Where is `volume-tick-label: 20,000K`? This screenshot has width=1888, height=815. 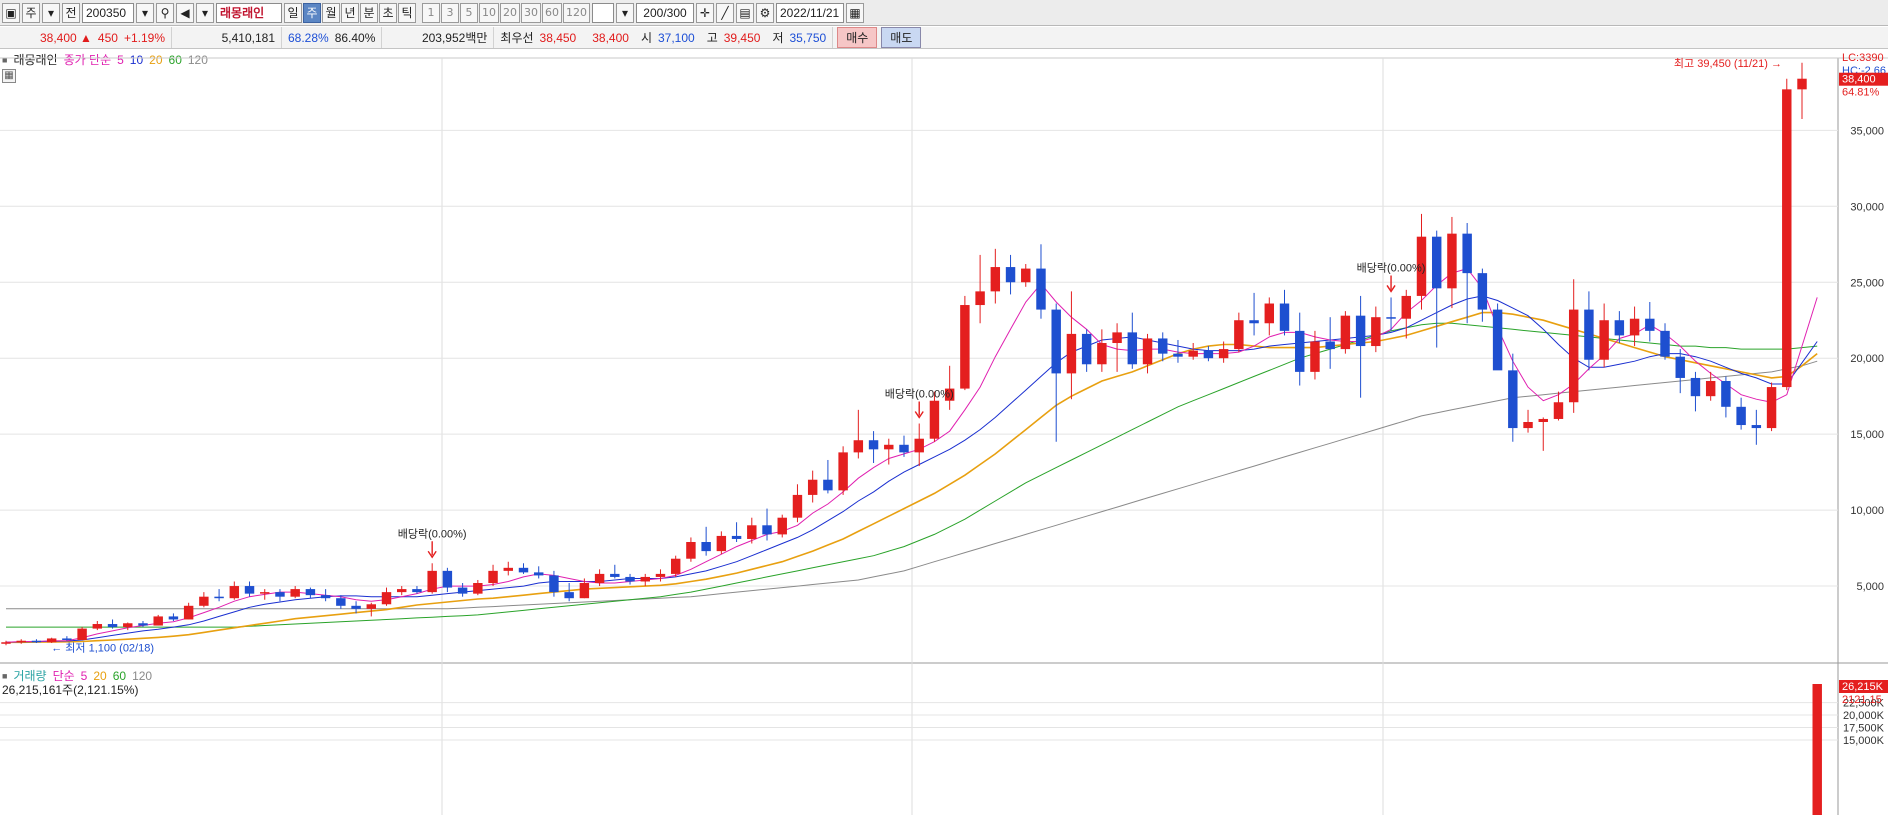 volume-tick-label: 20,000K is located at coordinates (1864, 716).